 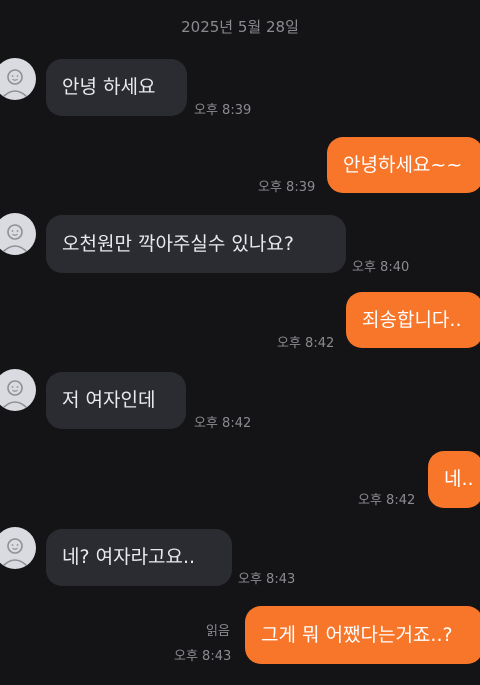 What do you see at coordinates (196, 244) in the screenshot?
I see `message-bubble: 오천원만 깍아주실수 있나요?` at bounding box center [196, 244].